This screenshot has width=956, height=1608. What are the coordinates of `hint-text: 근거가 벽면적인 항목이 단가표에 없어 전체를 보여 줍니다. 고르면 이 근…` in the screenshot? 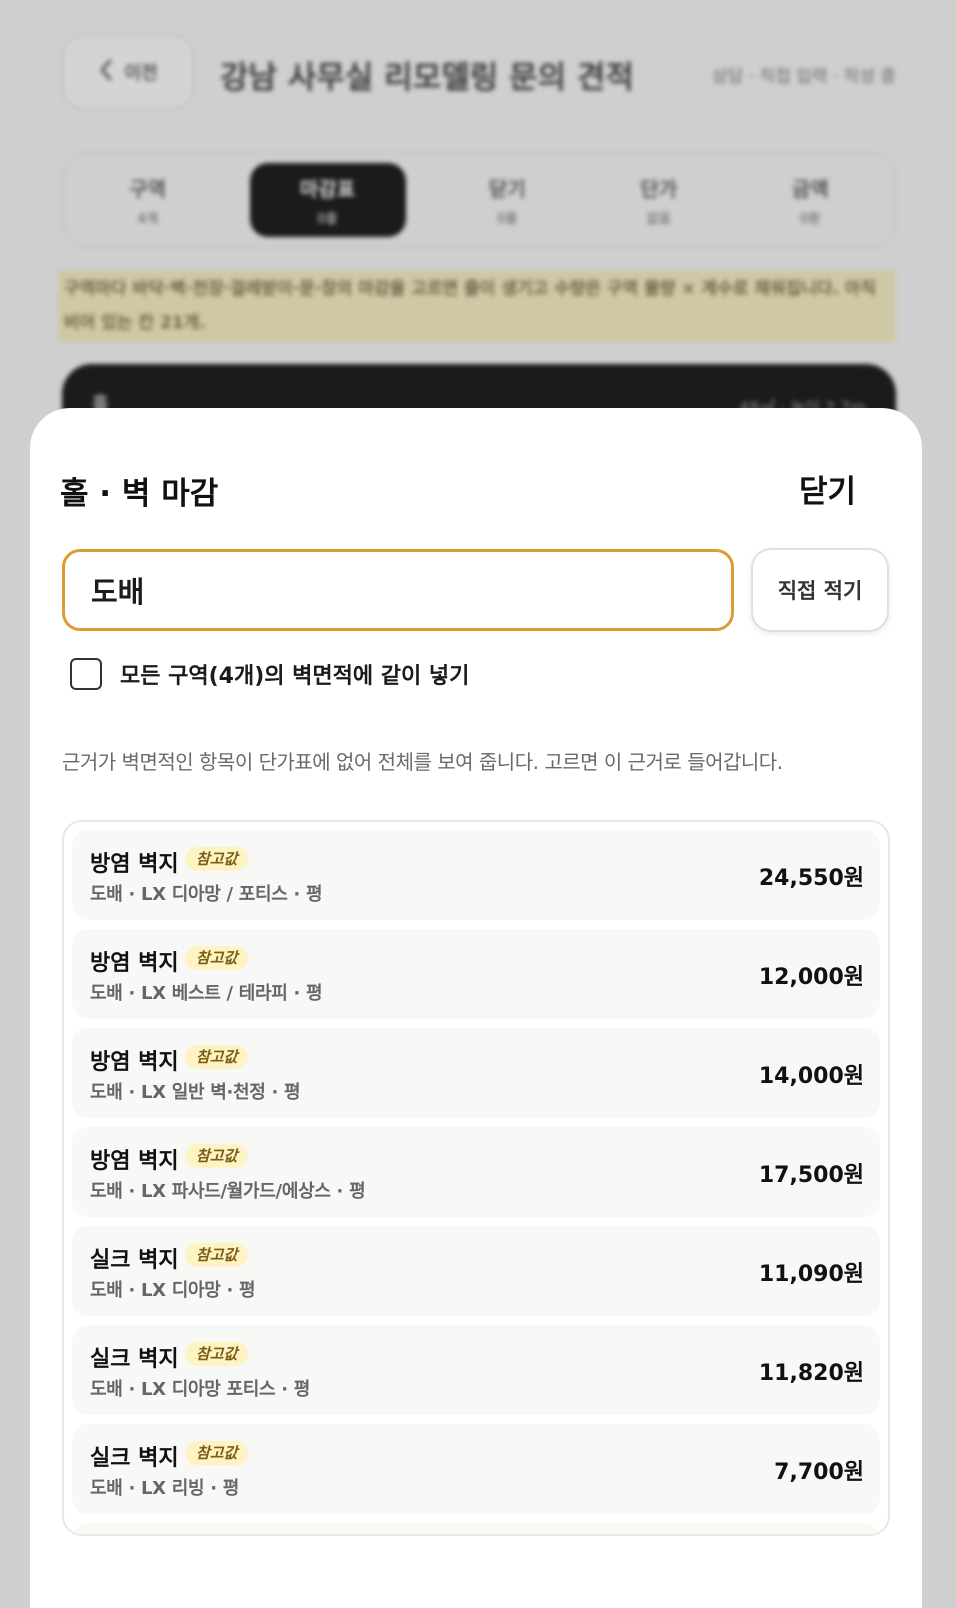 It's located at (422, 762).